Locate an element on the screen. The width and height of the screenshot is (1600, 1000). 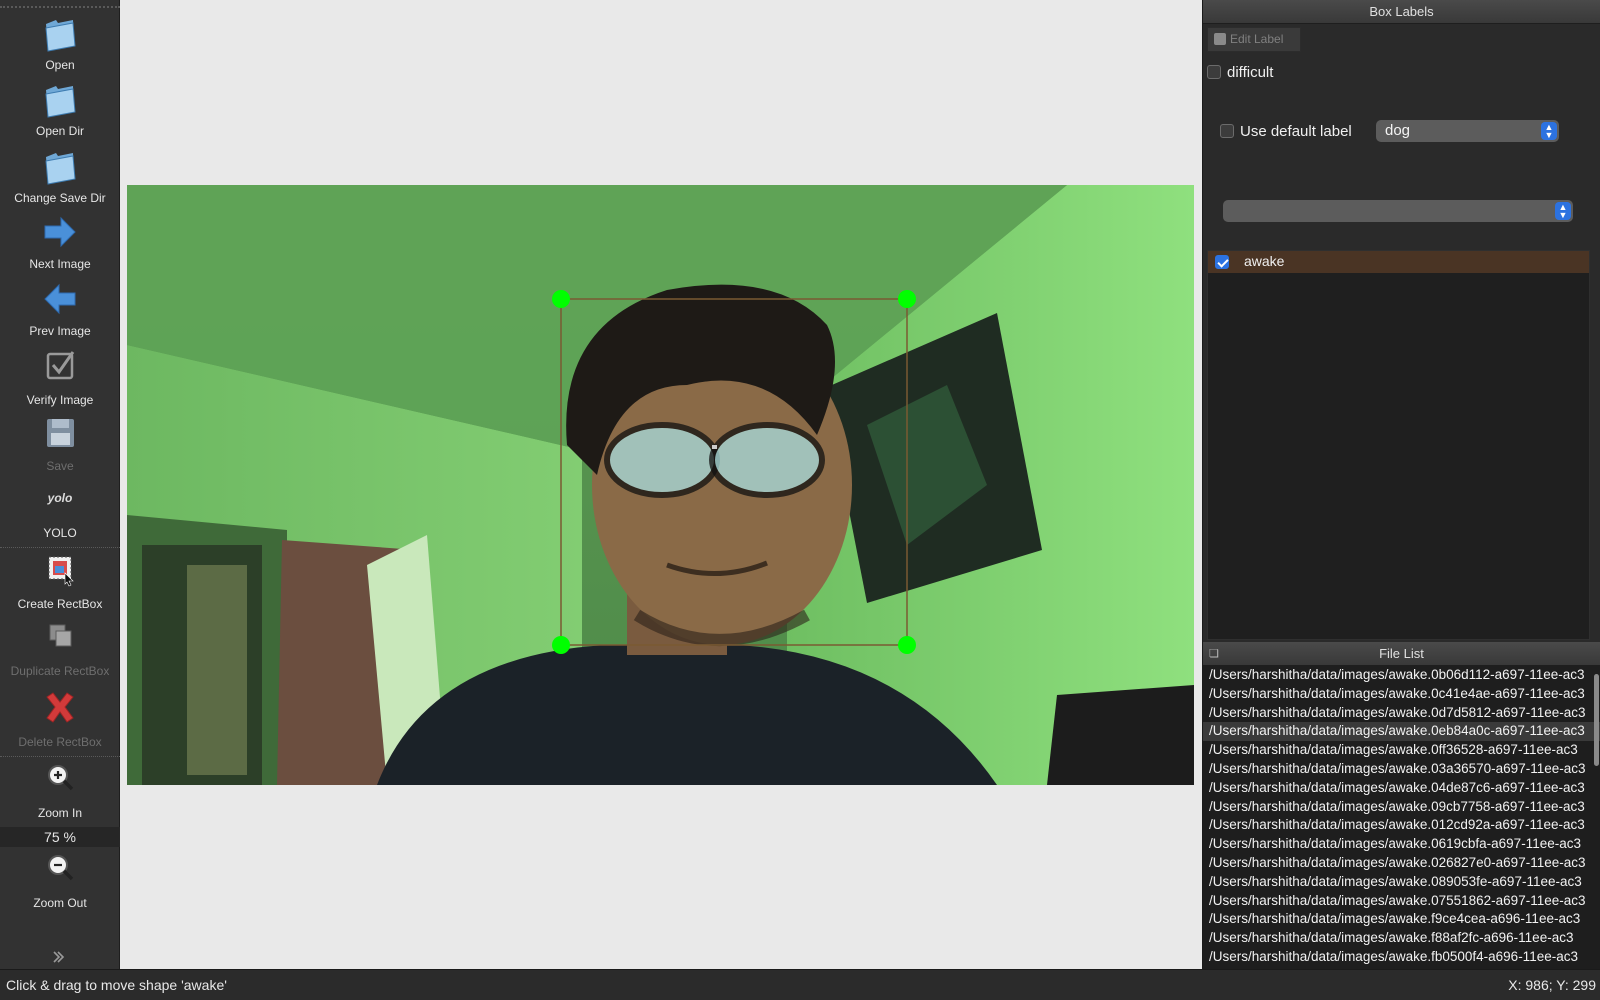
file-list-scrollbar is located at coordinates (1596, 720).